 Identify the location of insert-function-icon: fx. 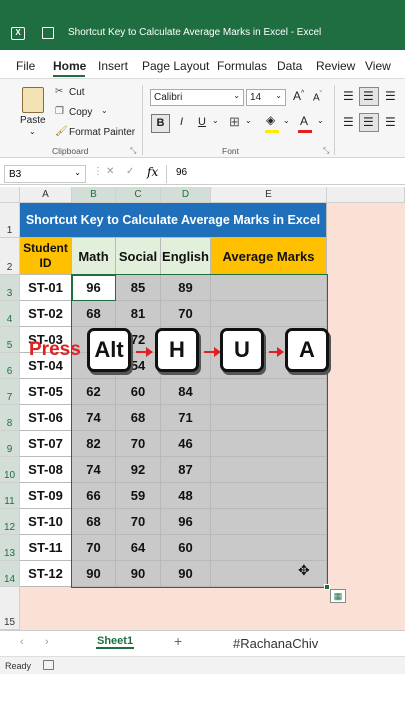
(152, 172).